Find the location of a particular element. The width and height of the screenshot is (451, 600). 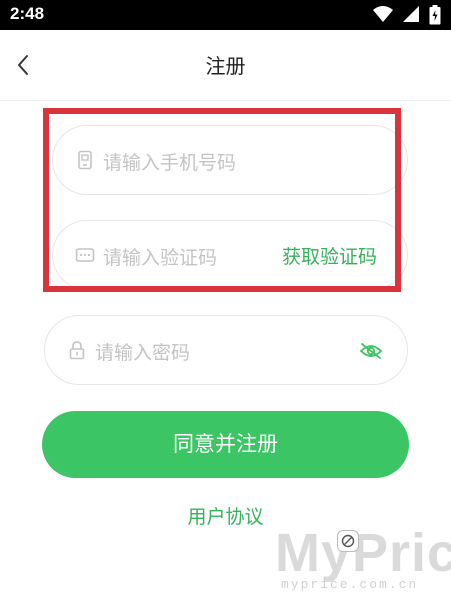

wifi-icon is located at coordinates (382, 14).